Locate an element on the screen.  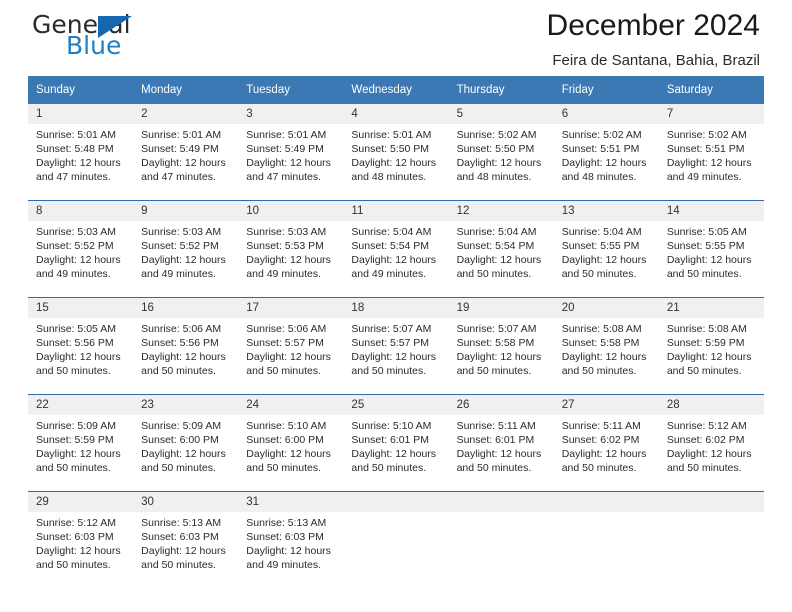
day-number: 23 is located at coordinates (186, 405).